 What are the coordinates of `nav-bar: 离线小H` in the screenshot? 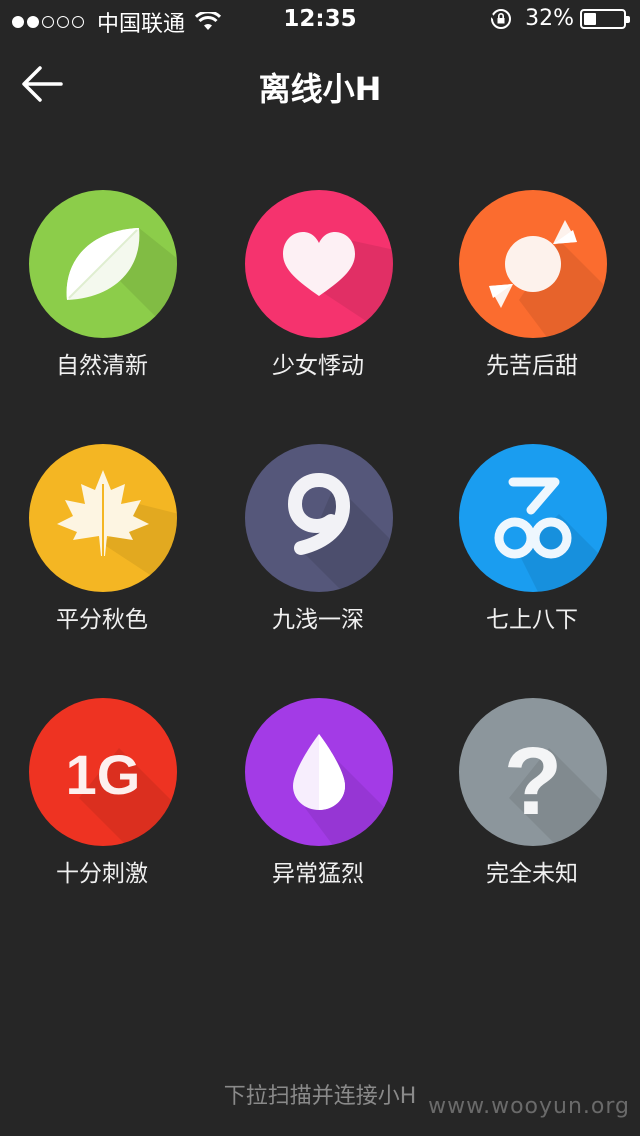 It's located at (320, 85).